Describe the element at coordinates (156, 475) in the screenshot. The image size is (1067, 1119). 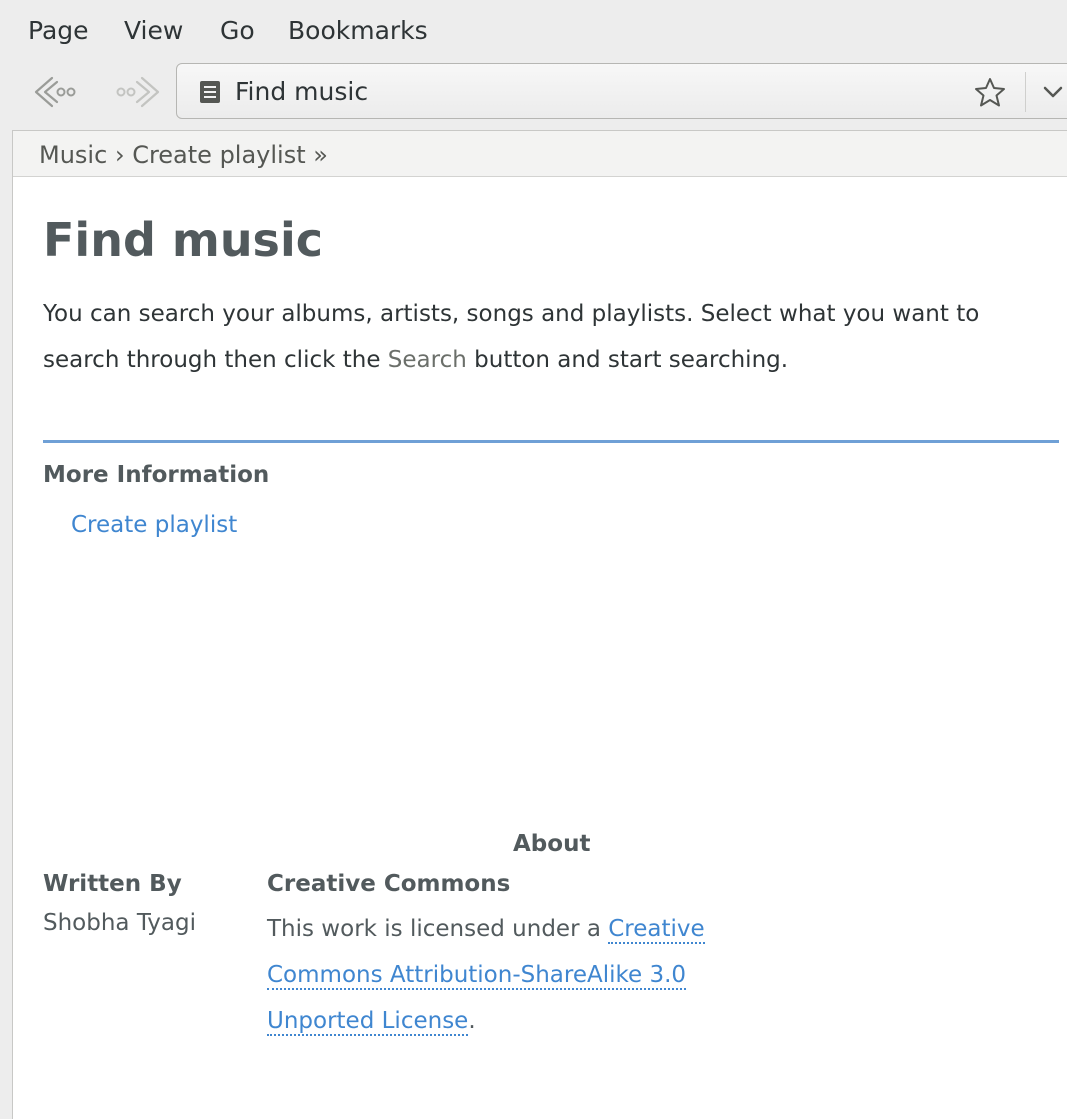
I see `more-information-heading: More Information` at that location.